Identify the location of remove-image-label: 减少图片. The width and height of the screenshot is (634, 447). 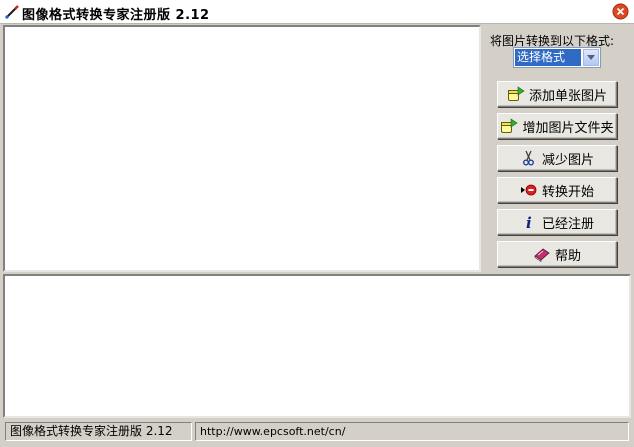
(567, 160).